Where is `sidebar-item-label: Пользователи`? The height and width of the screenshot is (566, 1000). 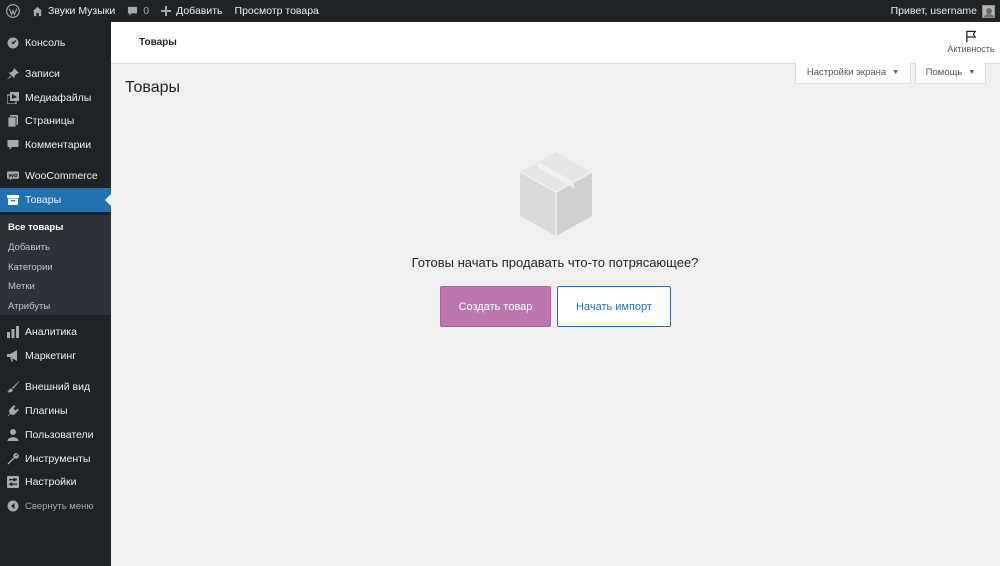 sidebar-item-label: Пользователи is located at coordinates (59, 435).